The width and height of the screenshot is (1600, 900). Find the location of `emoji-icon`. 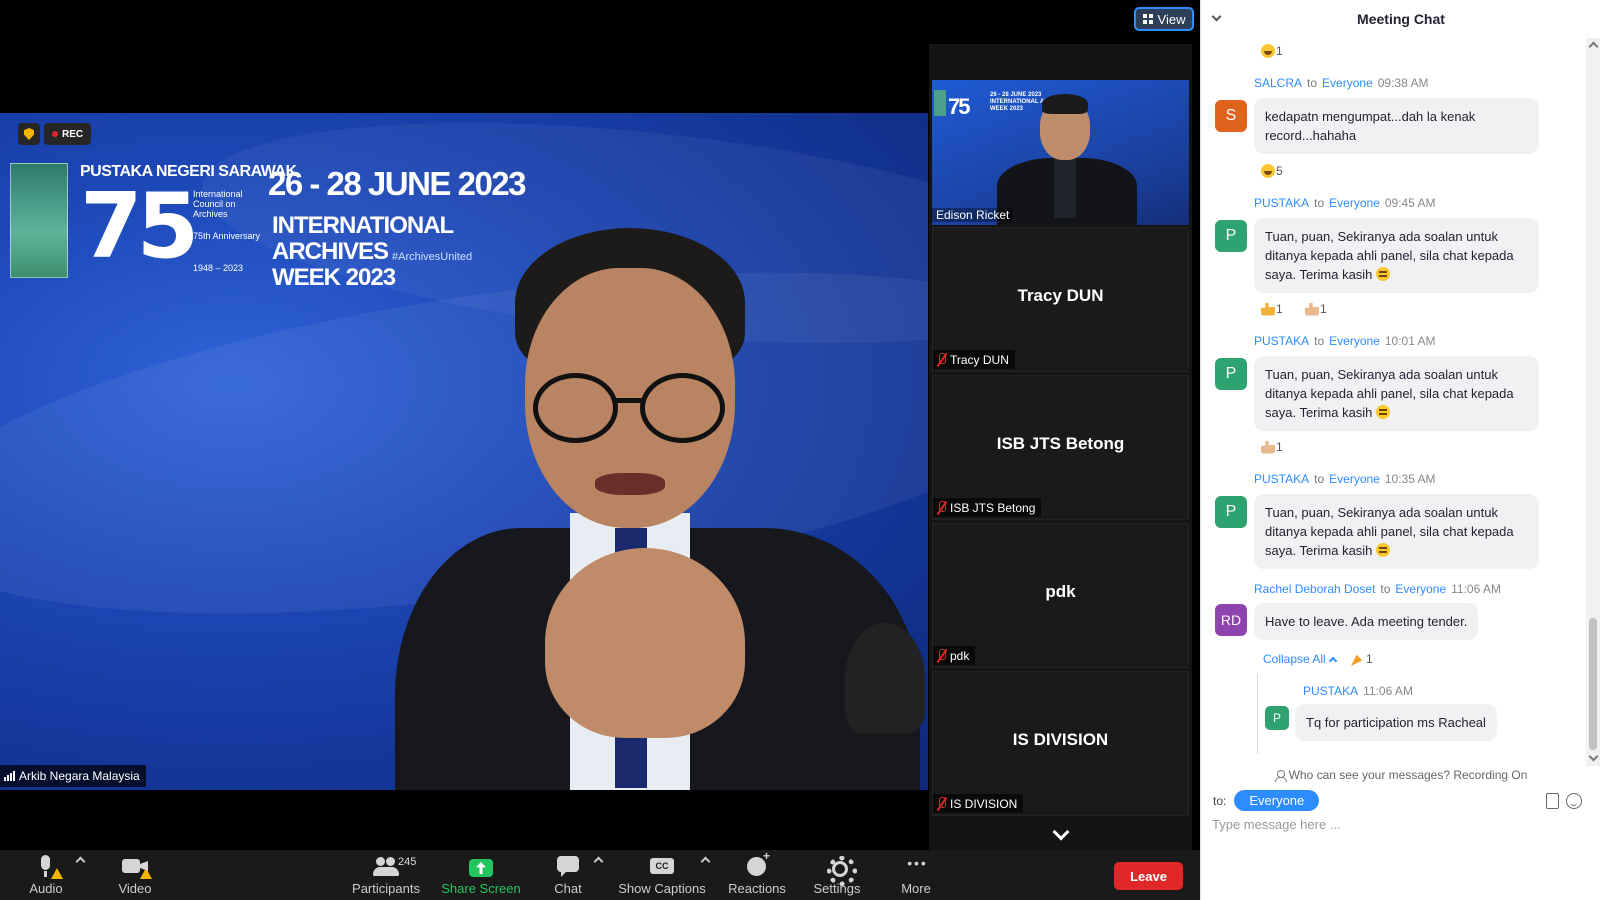

emoji-icon is located at coordinates (1574, 801).